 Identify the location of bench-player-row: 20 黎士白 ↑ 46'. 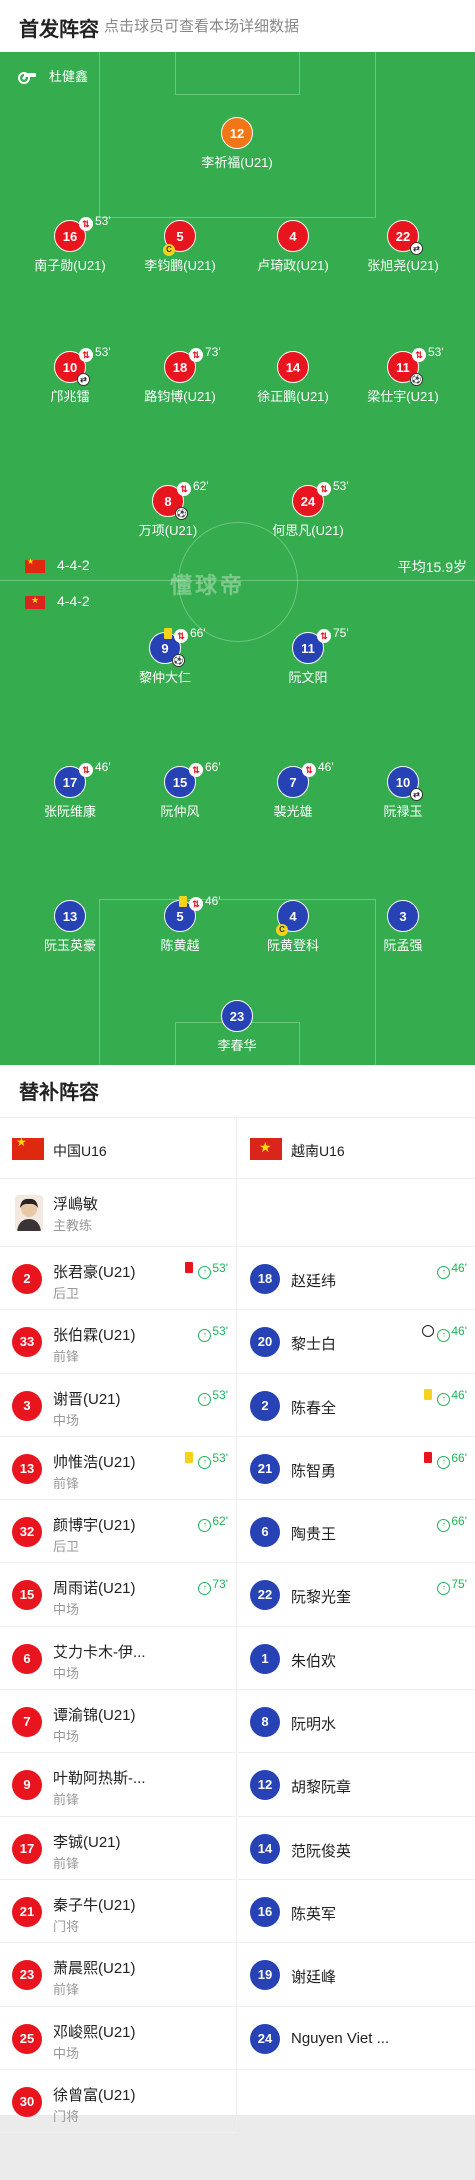
(356, 1342).